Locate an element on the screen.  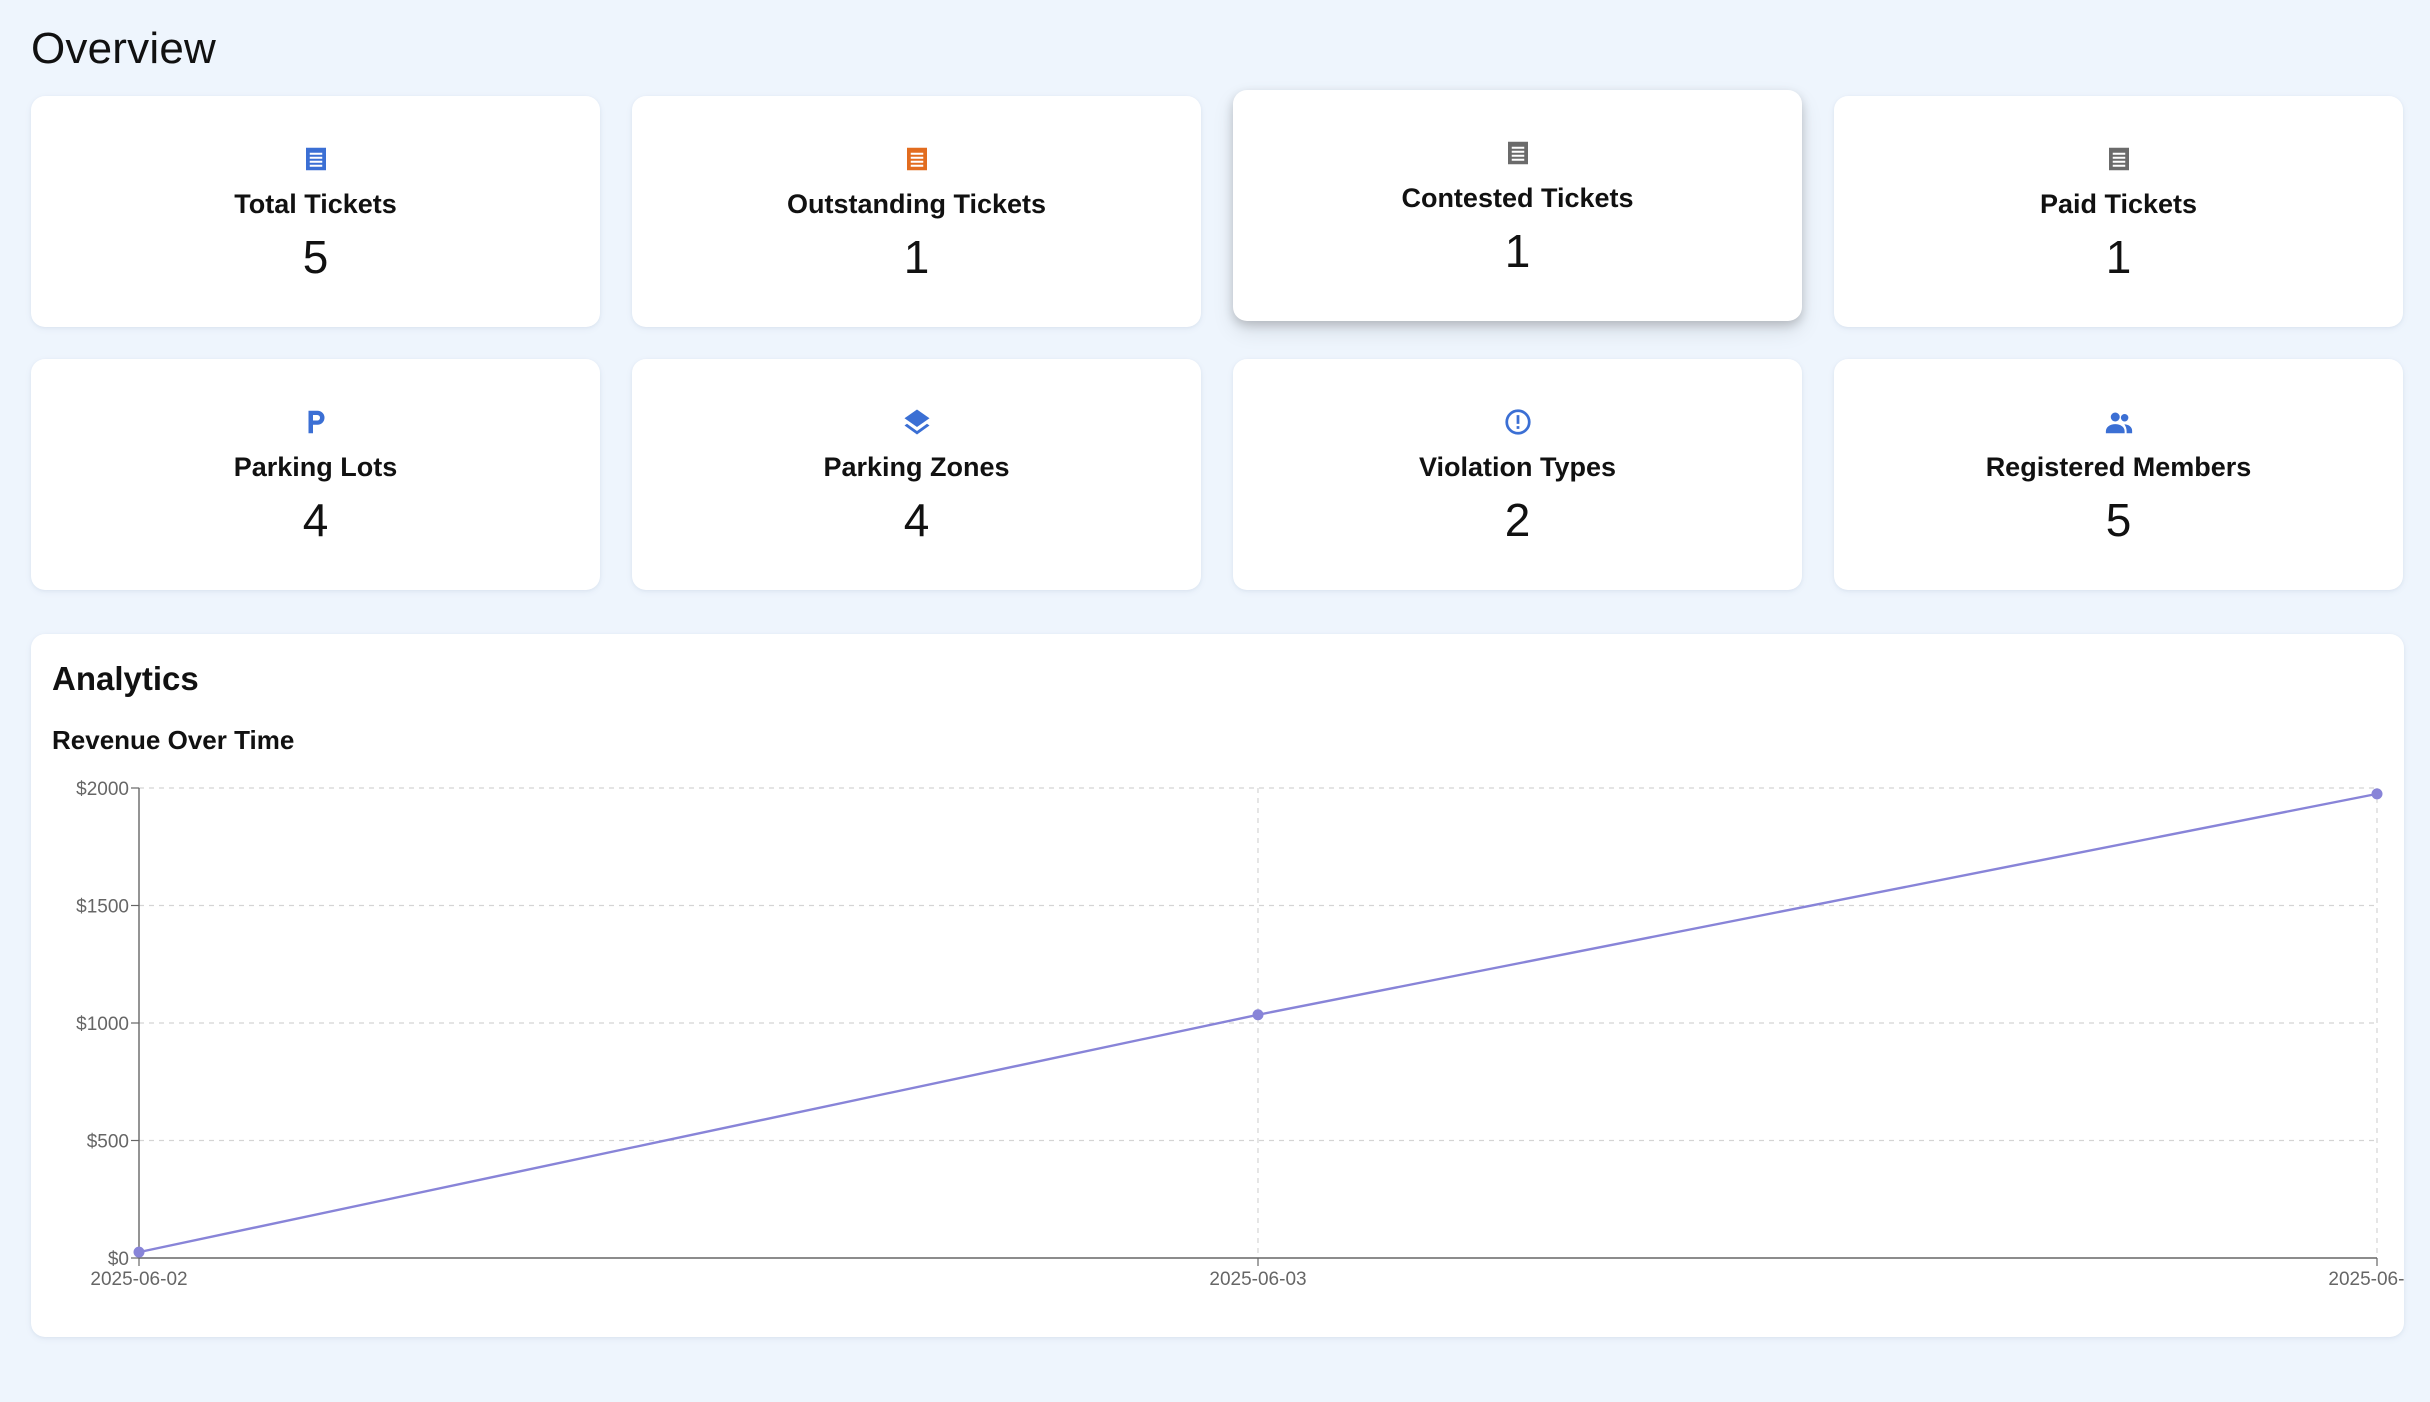
stat-label: Violation Types is located at coordinates (1517, 467).